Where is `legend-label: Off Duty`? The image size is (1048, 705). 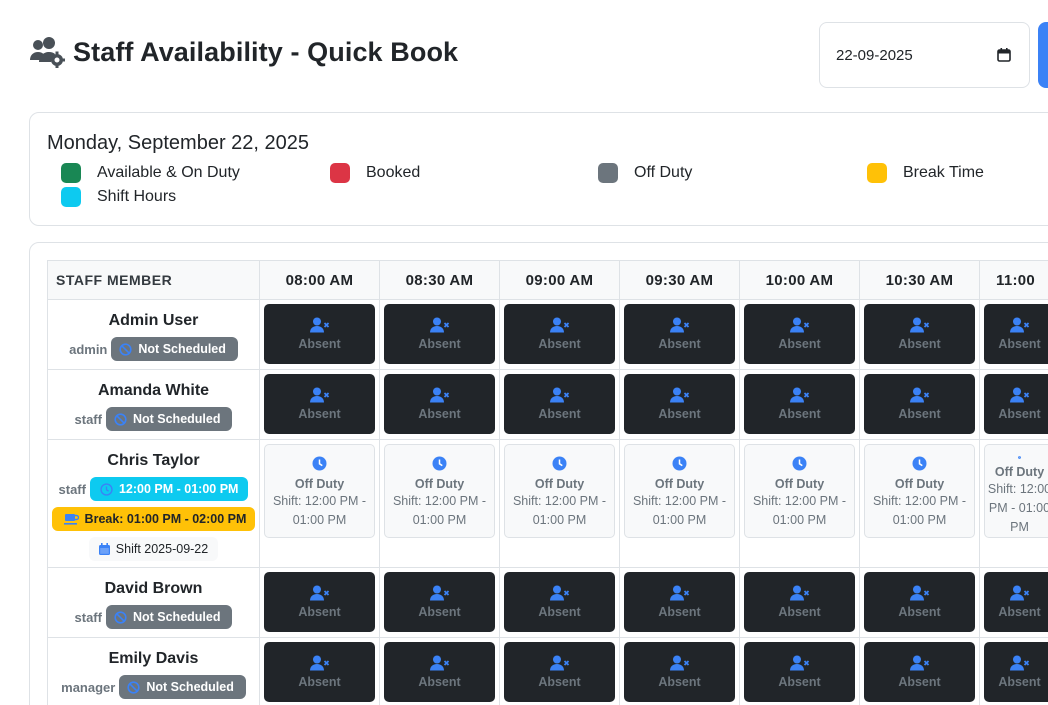 legend-label: Off Duty is located at coordinates (663, 172).